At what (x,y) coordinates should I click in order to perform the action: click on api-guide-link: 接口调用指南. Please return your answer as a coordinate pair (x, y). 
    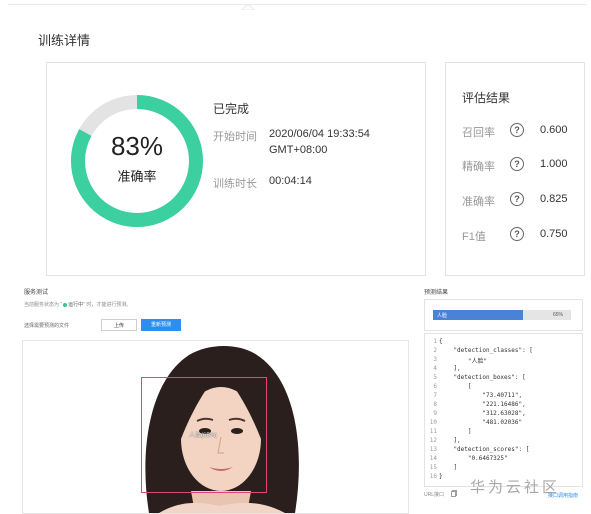
    Looking at the image, I should click on (563, 495).